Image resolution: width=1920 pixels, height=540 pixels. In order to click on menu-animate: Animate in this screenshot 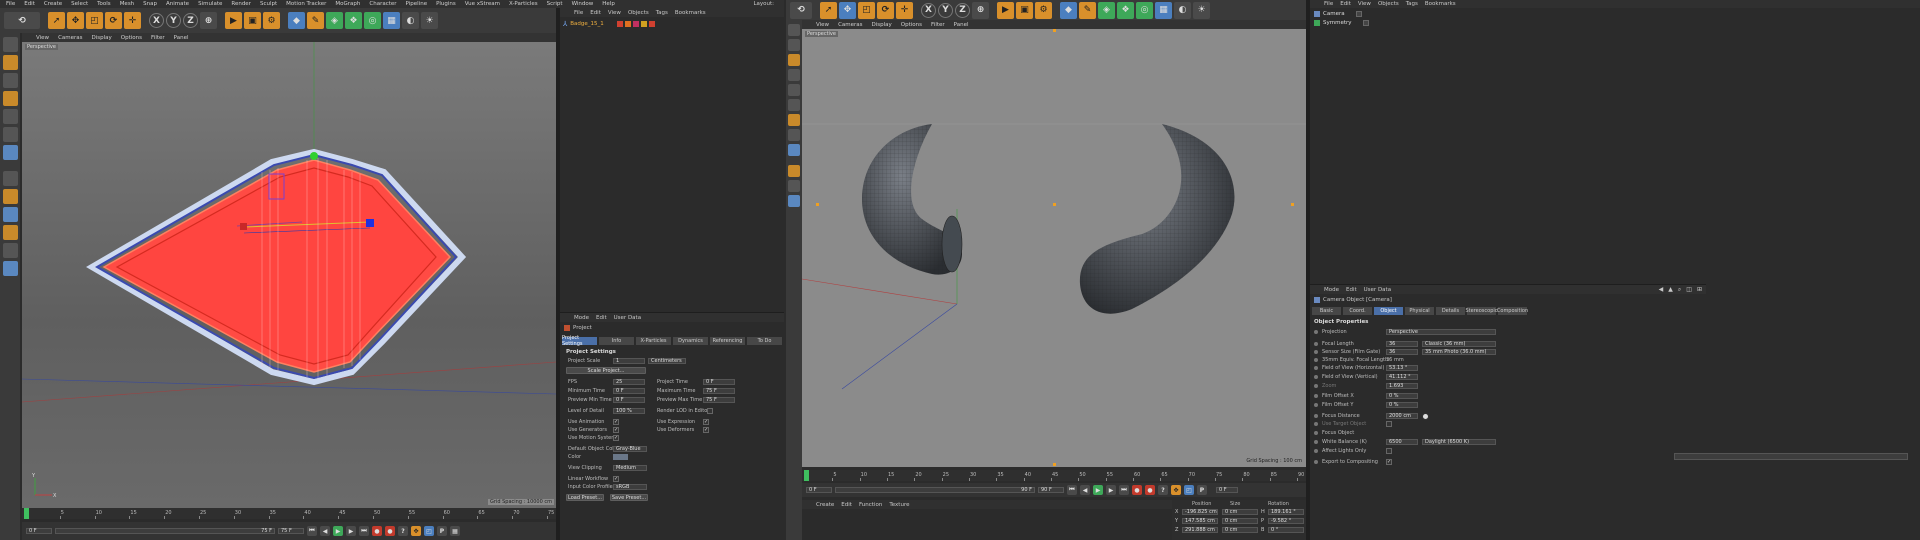, I will do `click(177, 4)`.